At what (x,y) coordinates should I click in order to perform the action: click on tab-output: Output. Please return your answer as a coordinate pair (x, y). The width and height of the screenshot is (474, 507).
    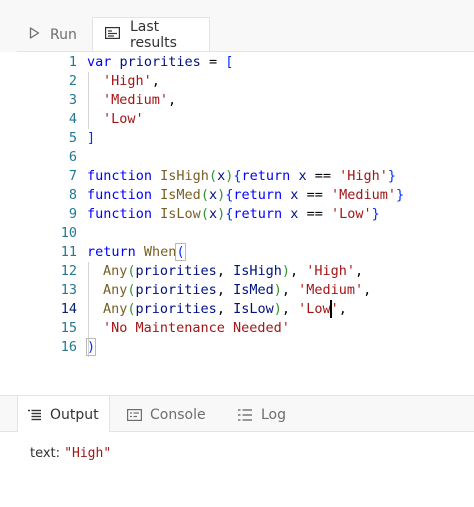
    Looking at the image, I should click on (63, 414).